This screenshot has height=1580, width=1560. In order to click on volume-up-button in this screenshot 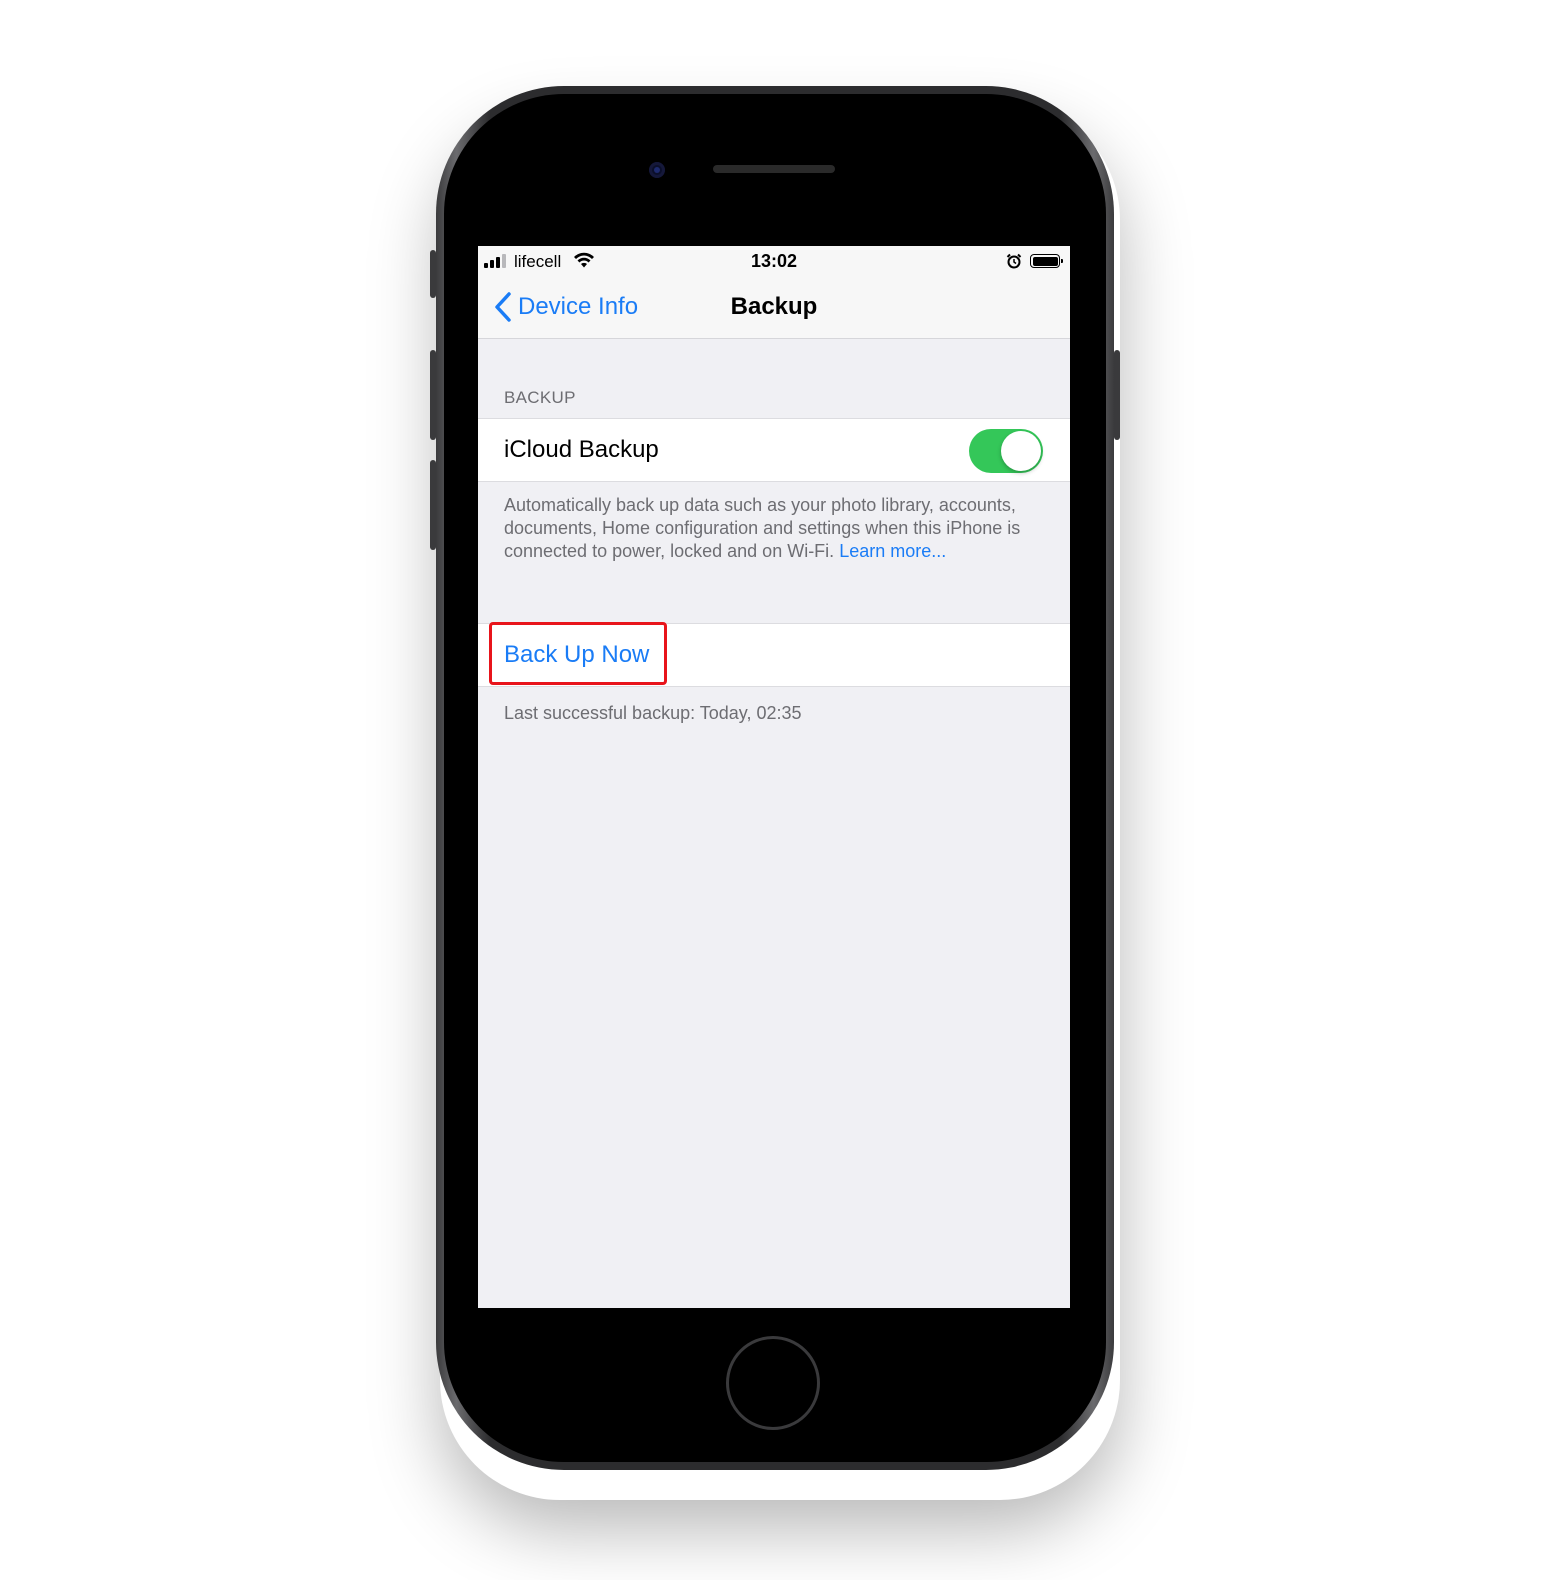, I will do `click(433, 395)`.